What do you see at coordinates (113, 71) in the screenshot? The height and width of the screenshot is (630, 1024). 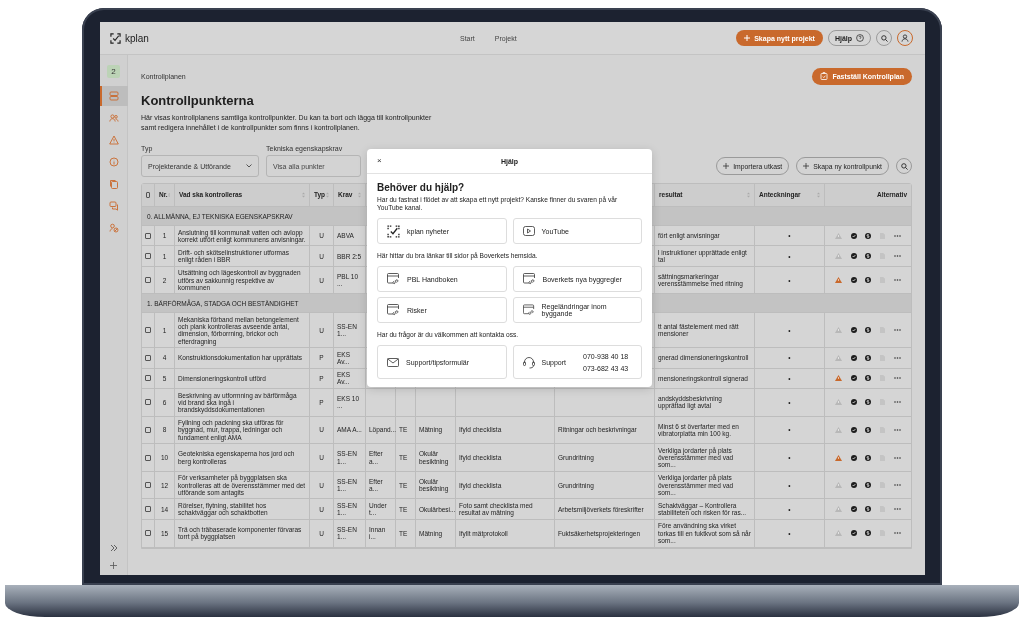 I see `project-badge: 2` at bounding box center [113, 71].